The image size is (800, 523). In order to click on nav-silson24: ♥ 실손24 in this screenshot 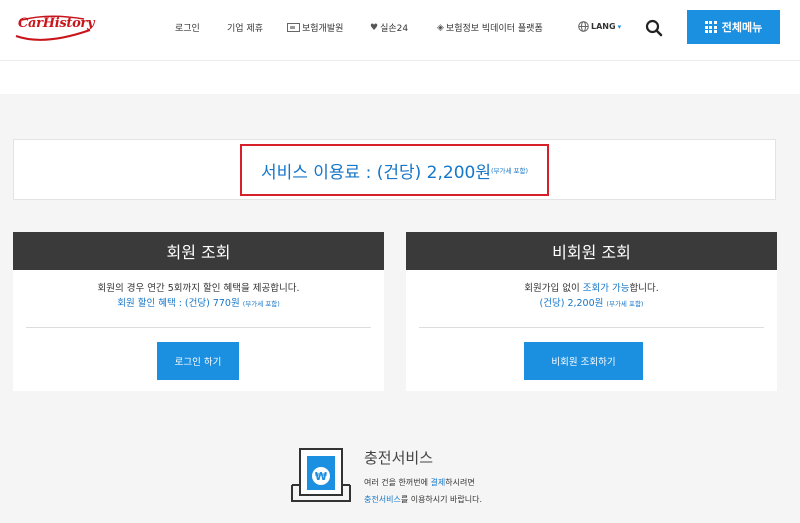, I will do `click(389, 28)`.